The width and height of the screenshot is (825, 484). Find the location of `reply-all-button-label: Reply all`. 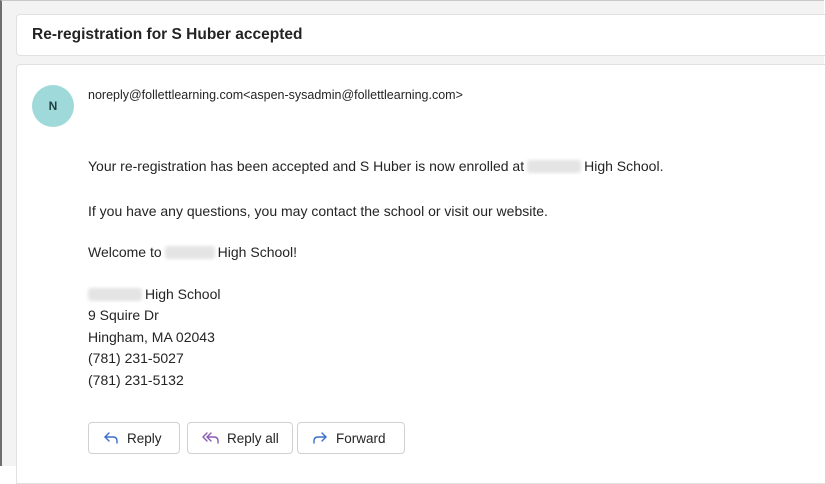

reply-all-button-label: Reply all is located at coordinates (253, 438).